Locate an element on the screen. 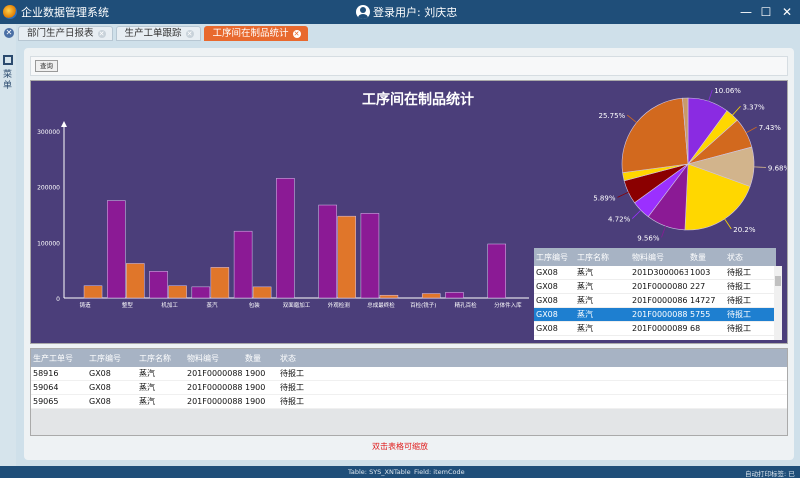 This screenshot has width=800, height=478. pie-label: 9.68% is located at coordinates (777, 168).